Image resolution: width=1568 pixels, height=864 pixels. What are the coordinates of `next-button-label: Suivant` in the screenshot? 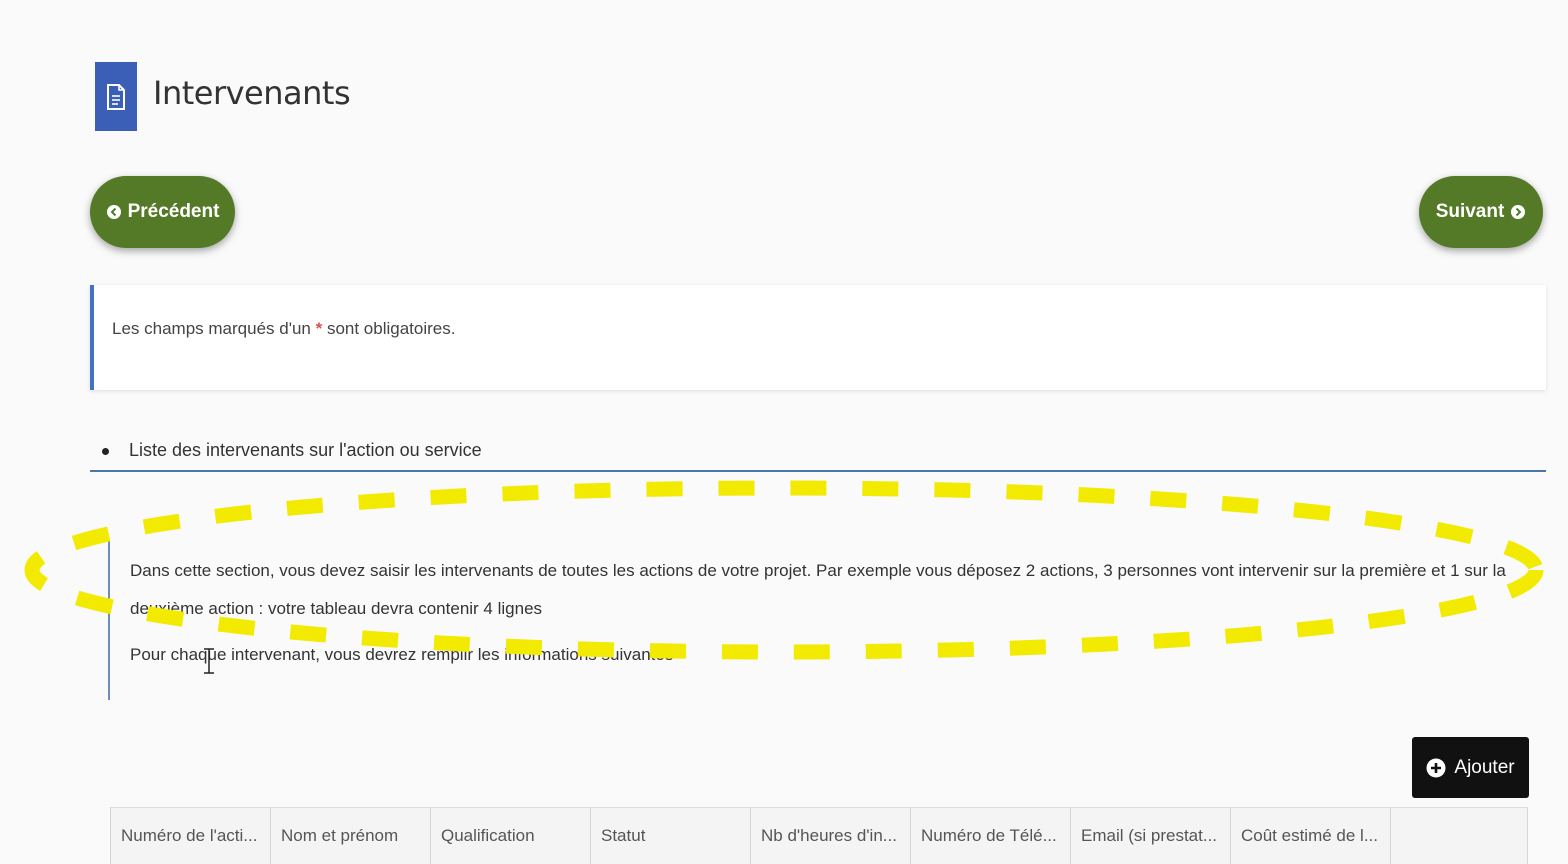 It's located at (1470, 211).